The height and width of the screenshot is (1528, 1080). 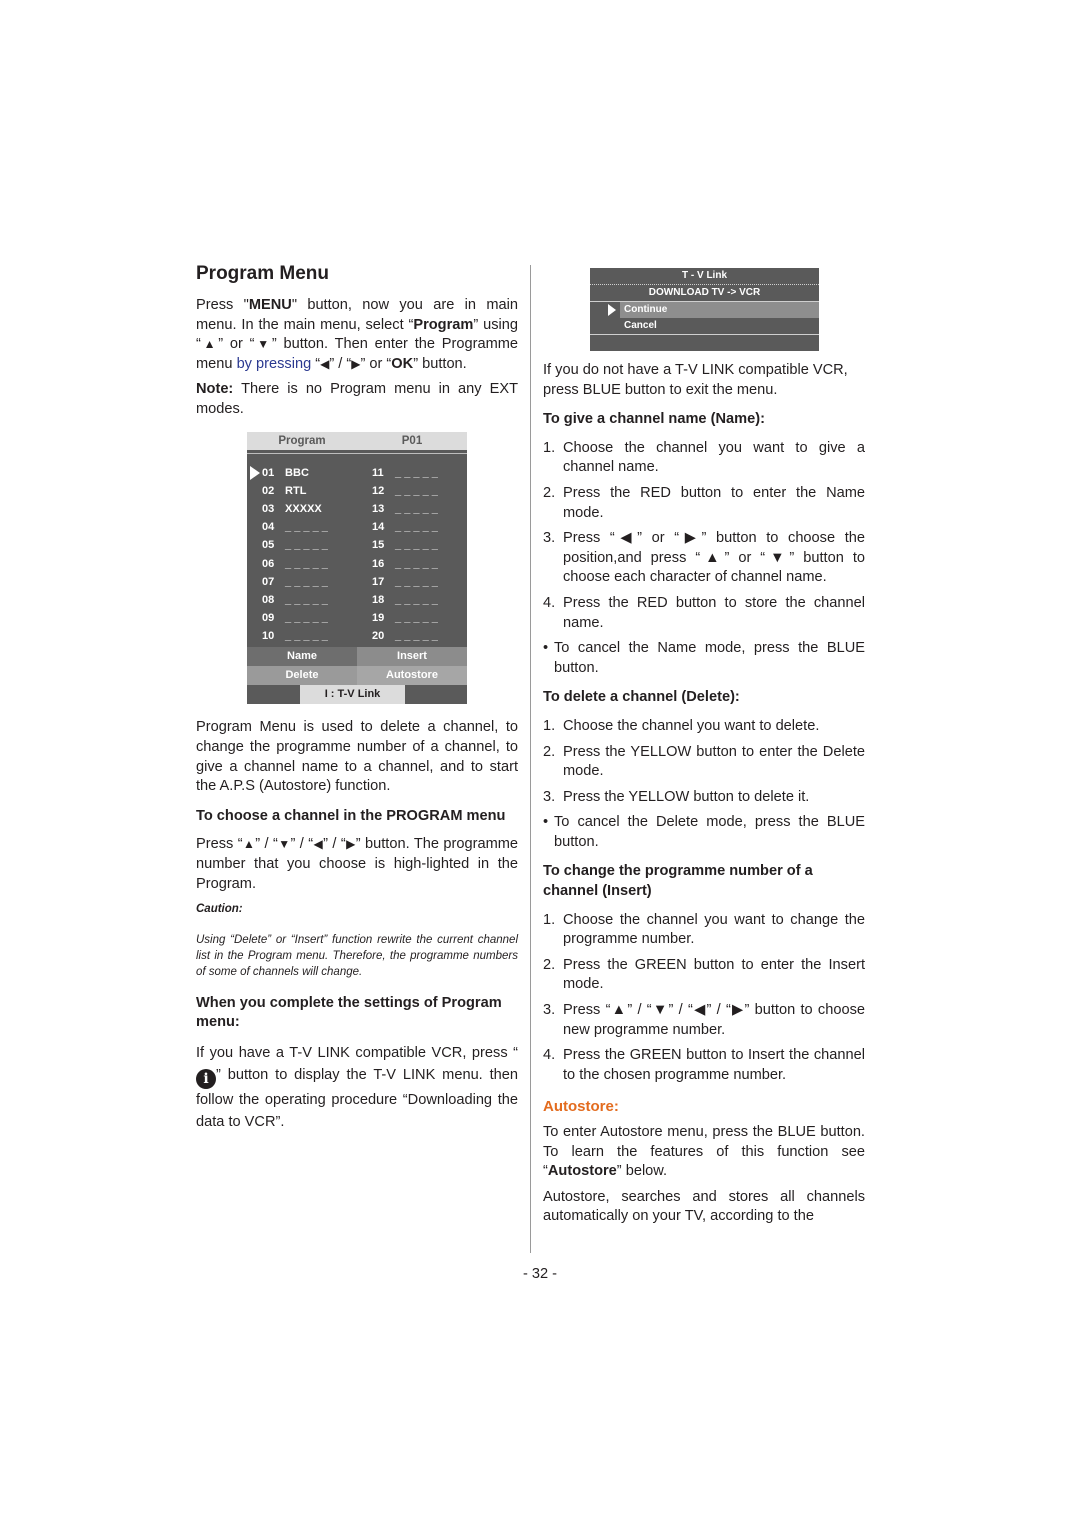 I want to click on osd-channel-row: 20 _ _ _ _ _, so click(x=412, y=636).